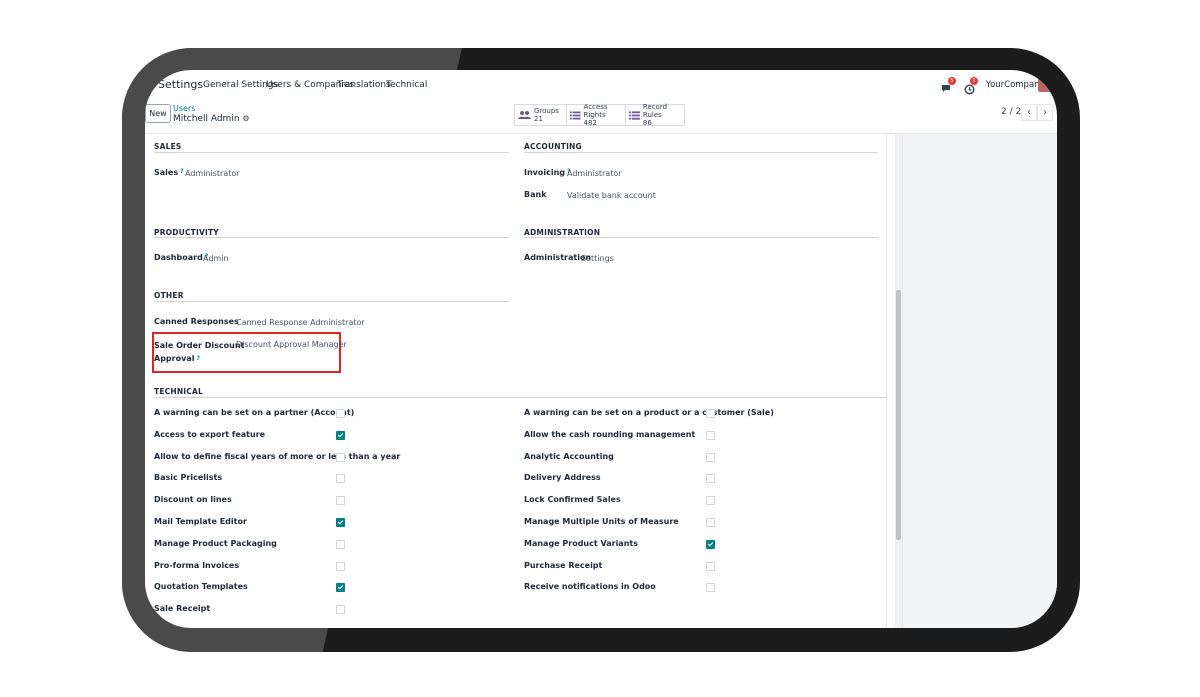 Image resolution: width=1200 pixels, height=697 pixels. What do you see at coordinates (182, 609) in the screenshot?
I see `technical-option-label: Sale Receipt` at bounding box center [182, 609].